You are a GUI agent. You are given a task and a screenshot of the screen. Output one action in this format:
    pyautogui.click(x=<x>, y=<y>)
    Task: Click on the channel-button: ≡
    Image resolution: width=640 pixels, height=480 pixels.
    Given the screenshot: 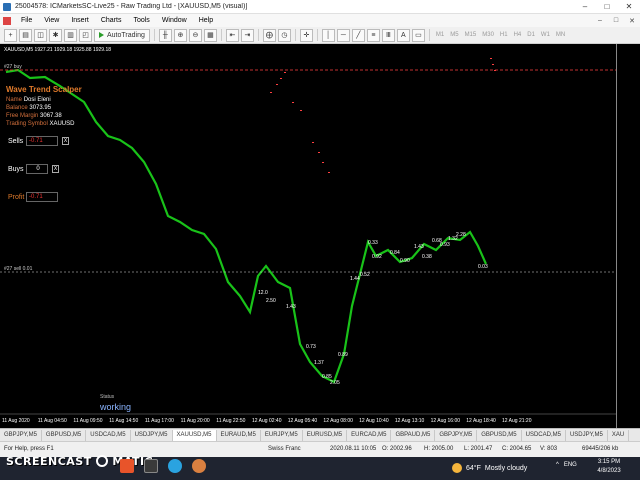 What is the action you would take?
    pyautogui.click(x=373, y=35)
    